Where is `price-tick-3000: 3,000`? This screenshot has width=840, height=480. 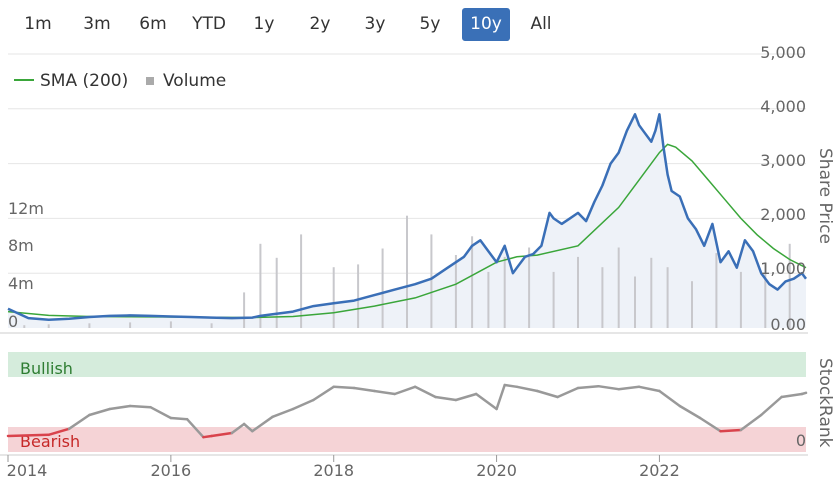
price-tick-3000: 3,000 is located at coordinates (783, 160).